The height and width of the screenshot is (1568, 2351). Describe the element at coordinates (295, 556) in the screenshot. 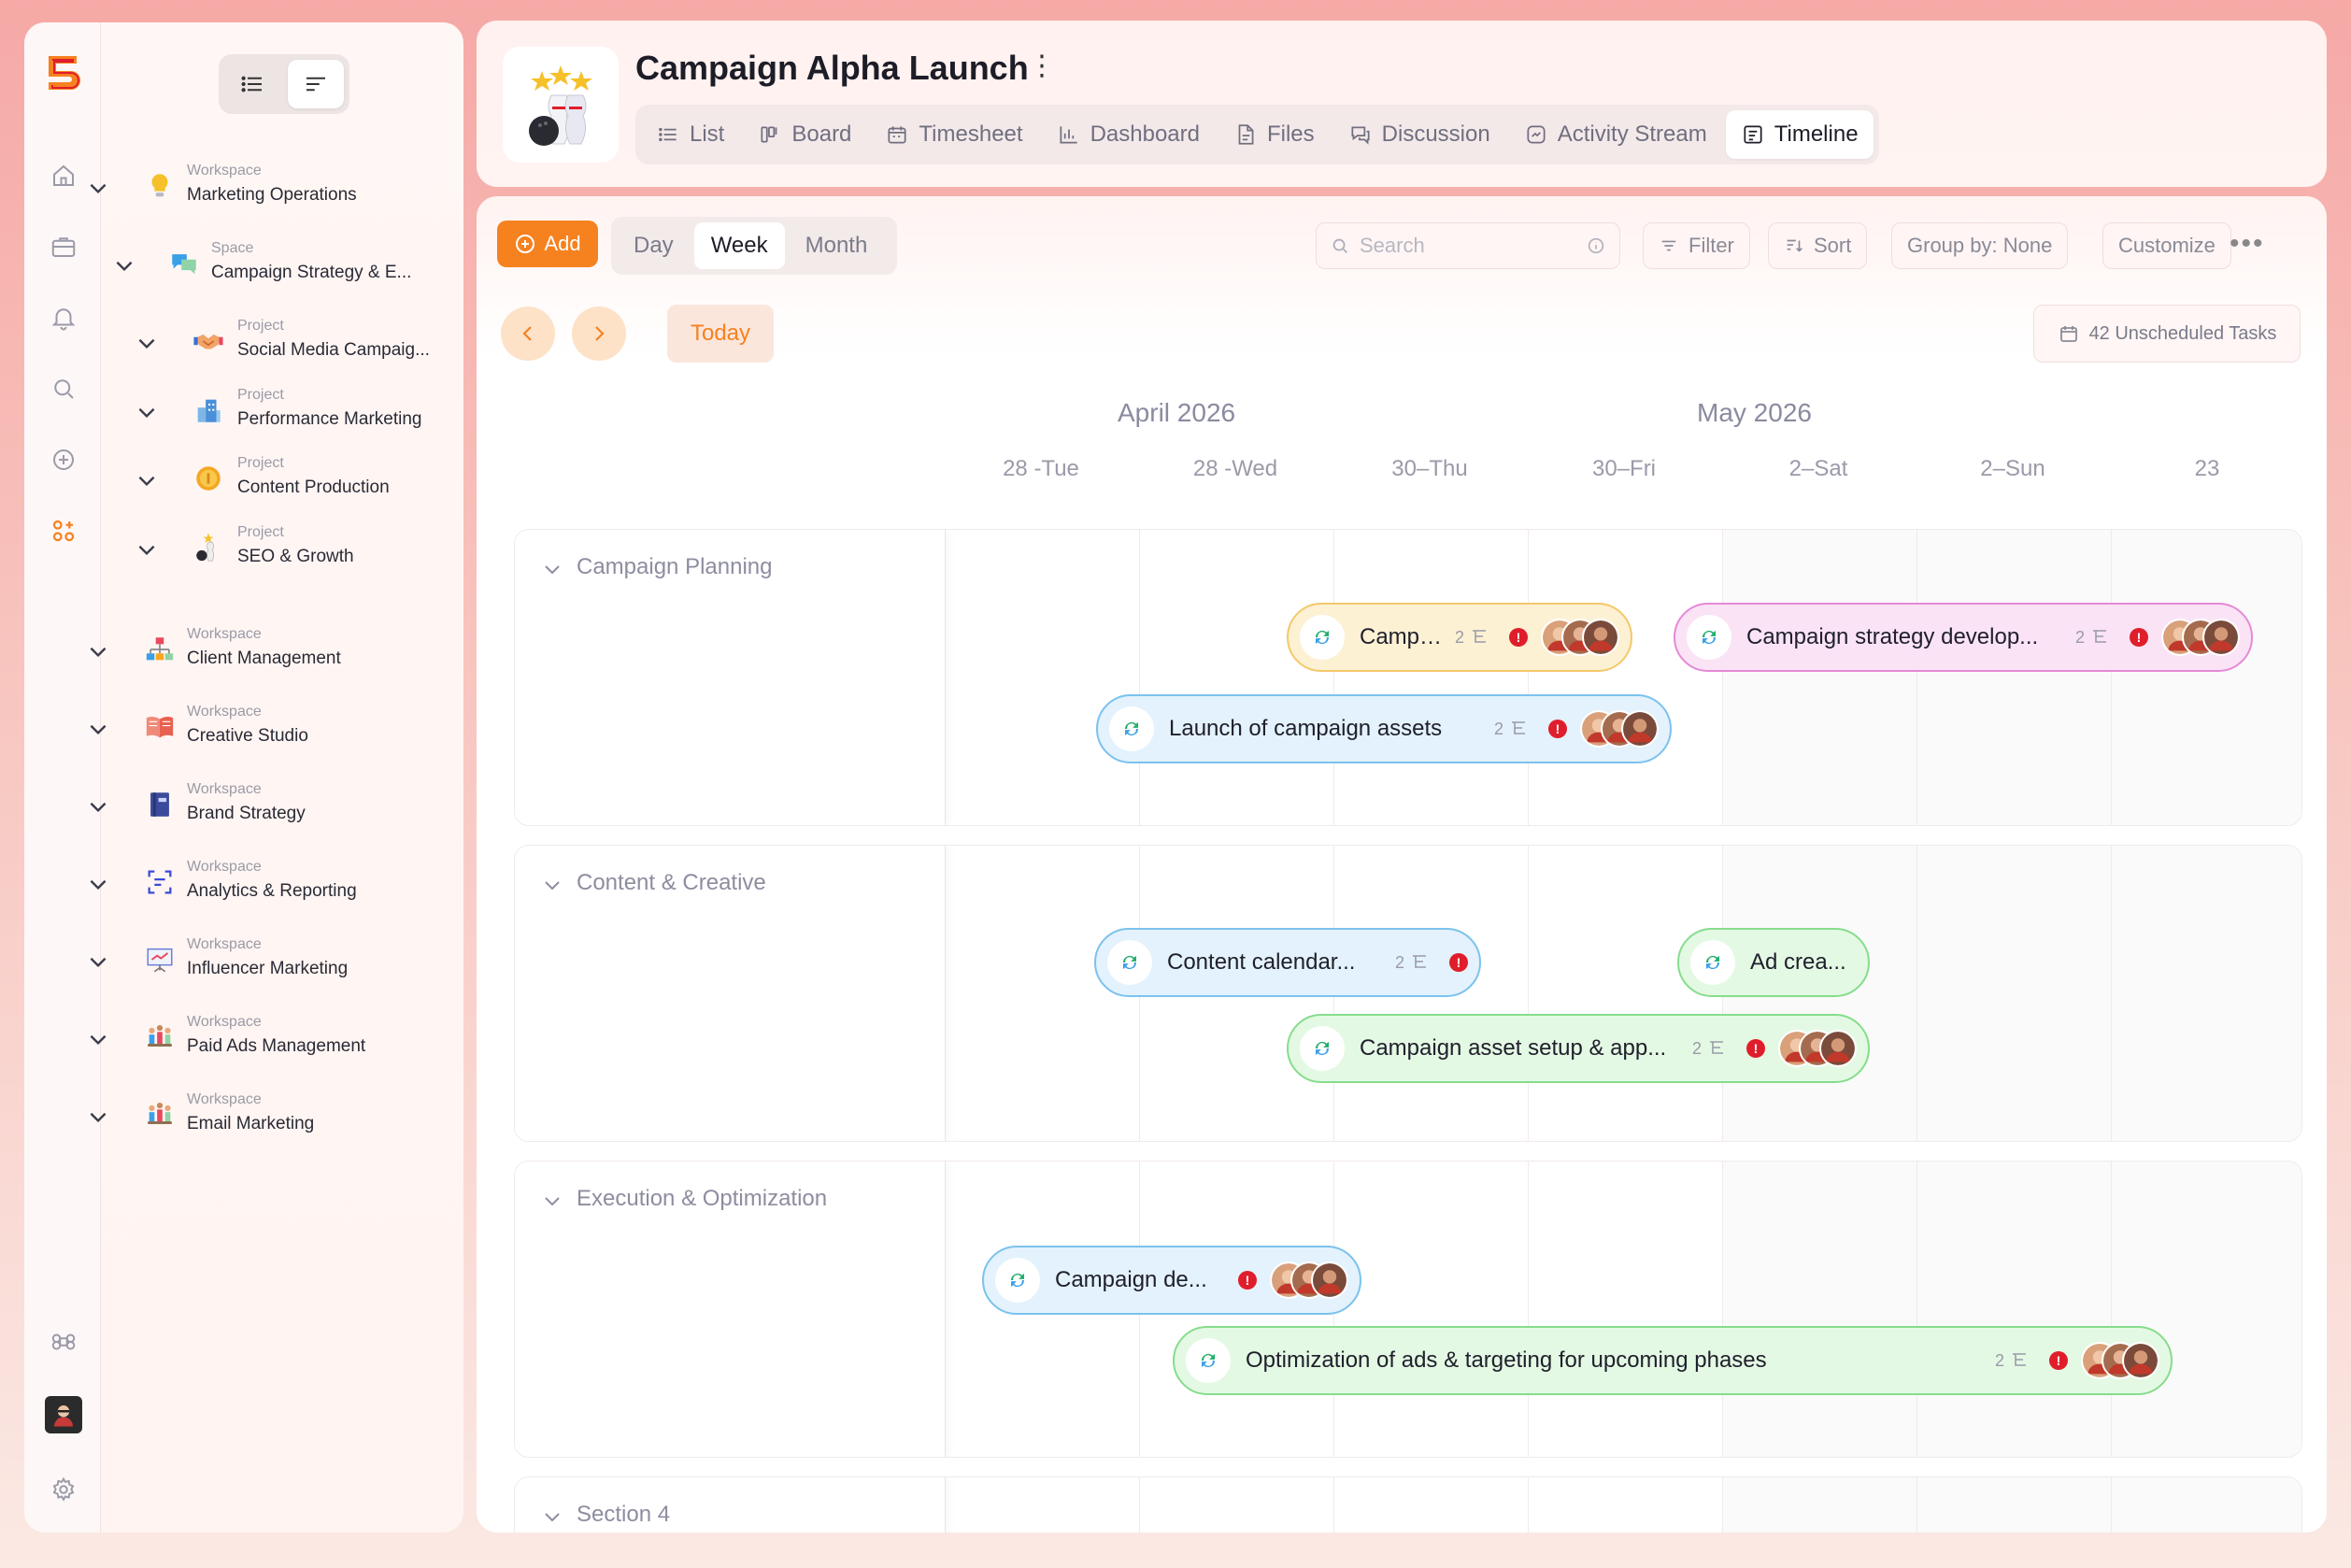

I see `tree-item-name: SEO & Growth` at that location.